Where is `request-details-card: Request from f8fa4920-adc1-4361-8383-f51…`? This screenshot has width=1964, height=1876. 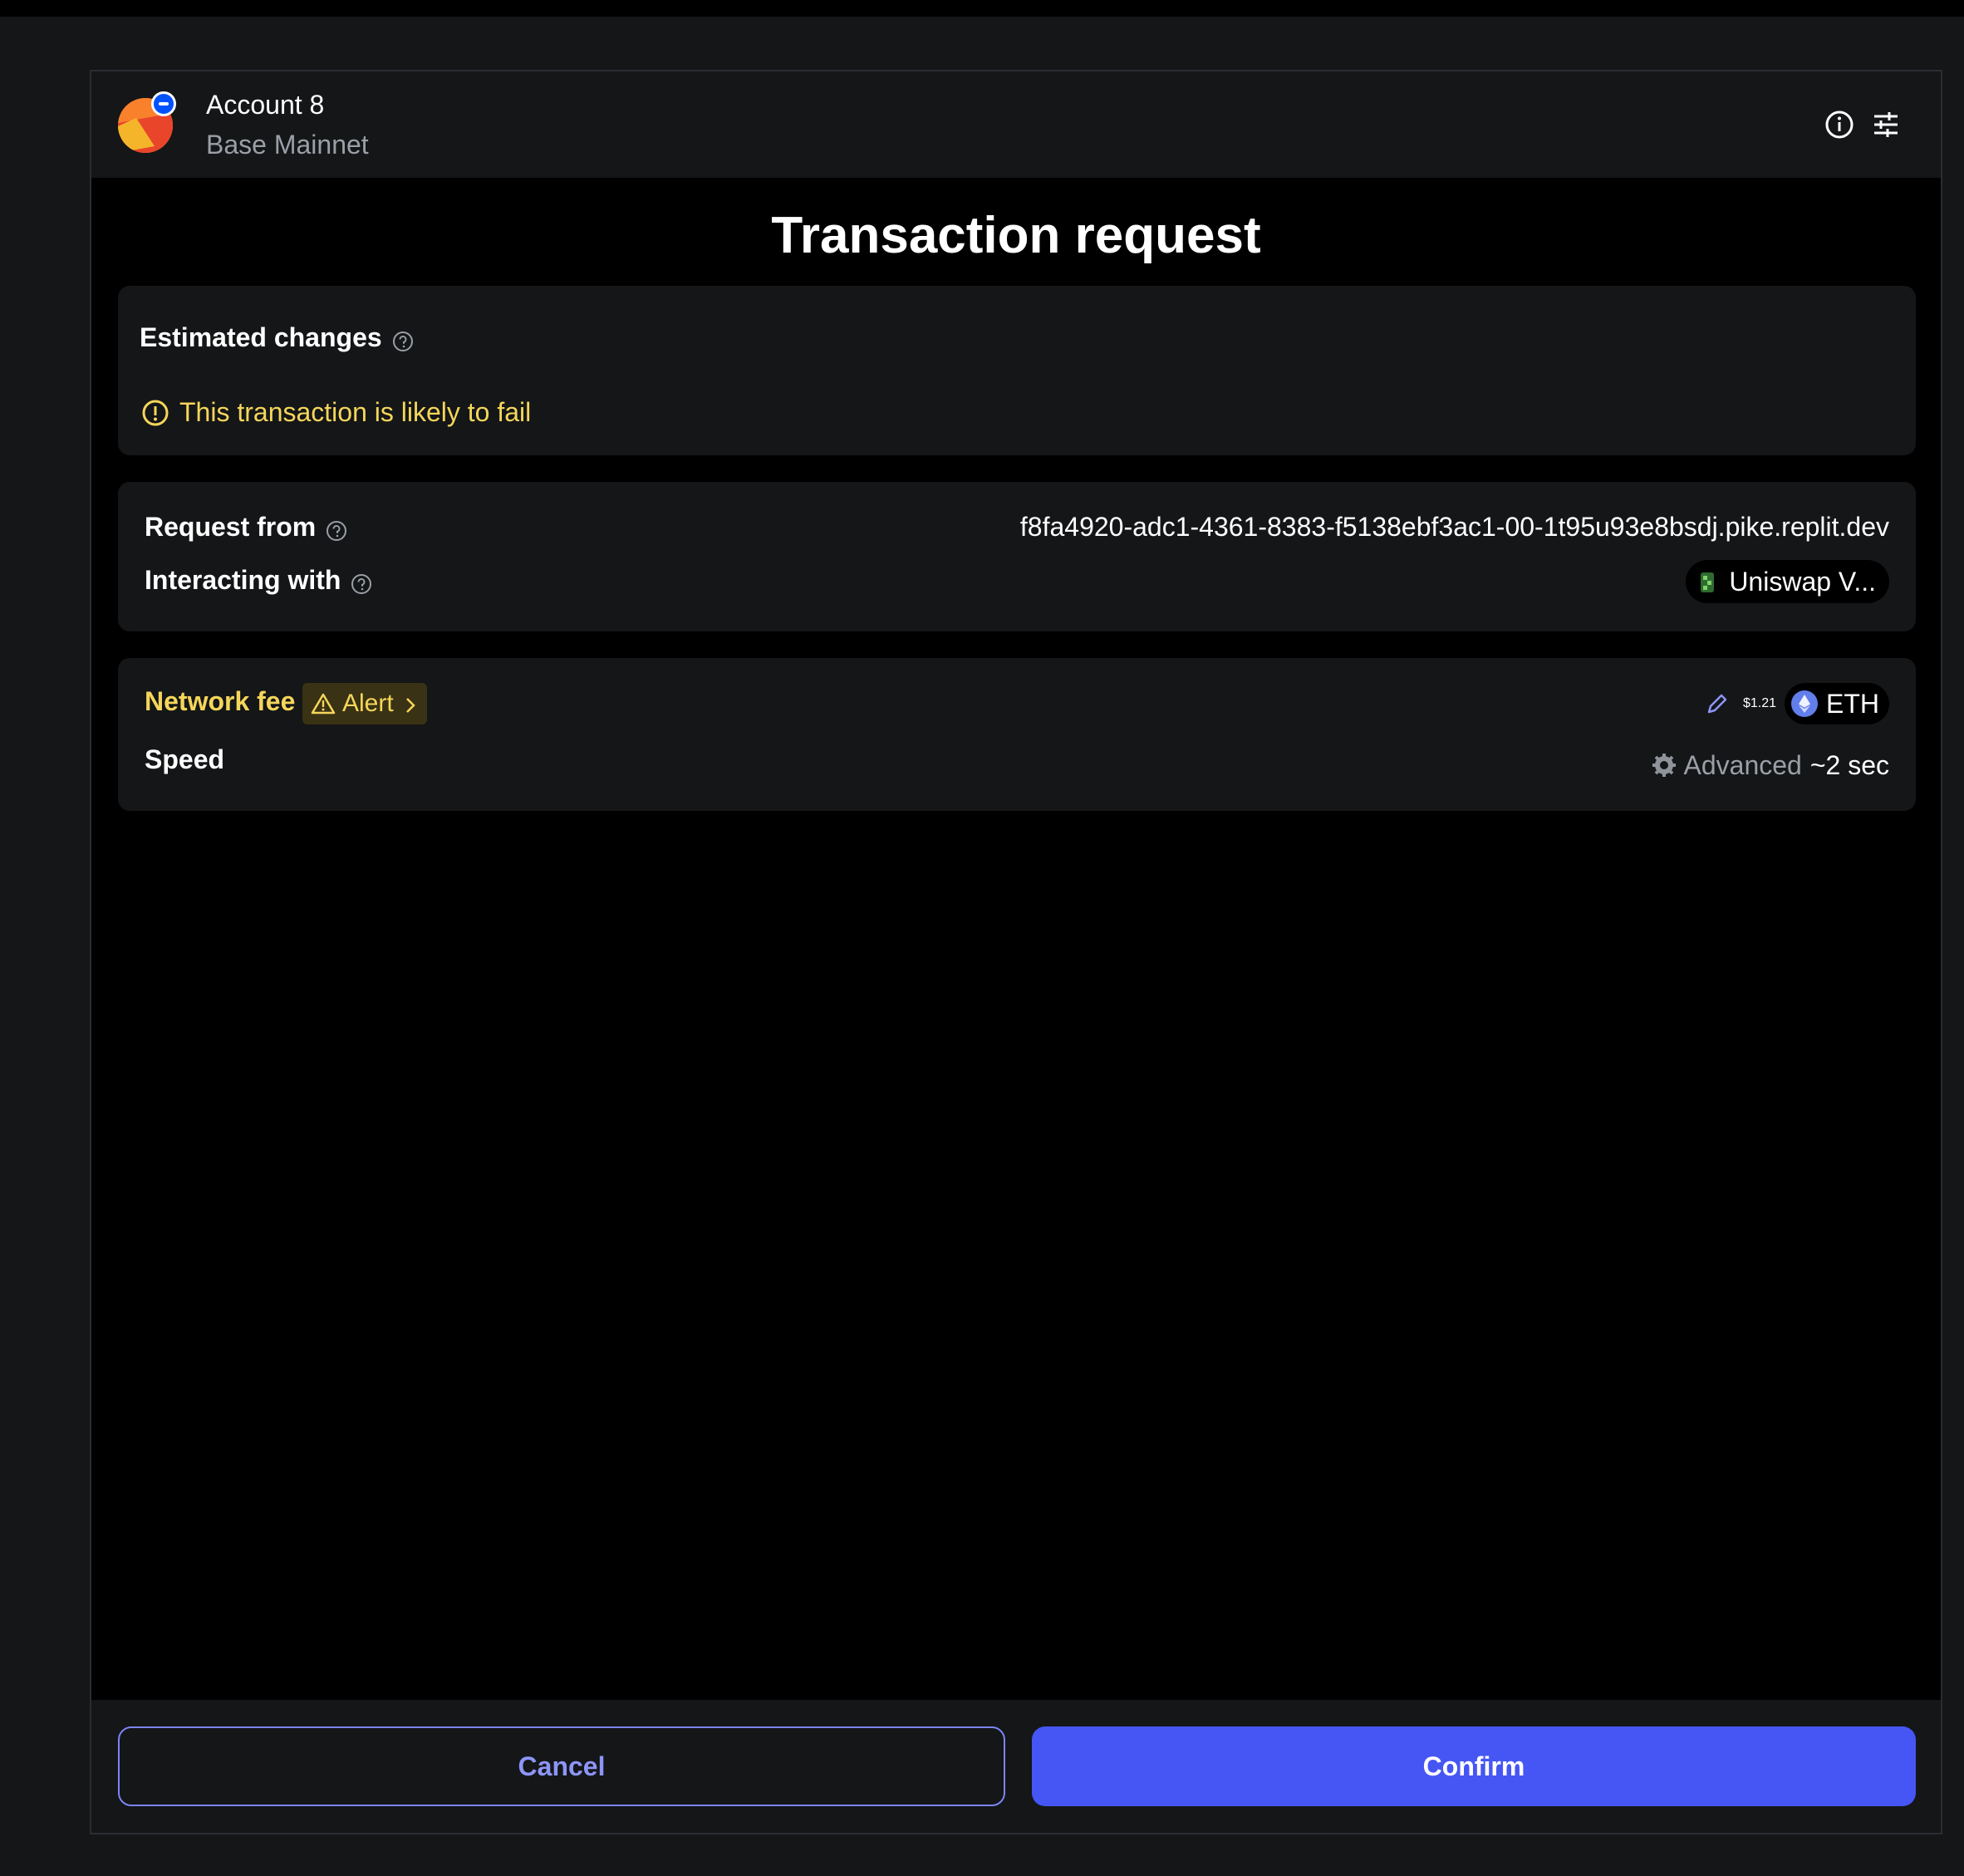 request-details-card: Request from f8fa4920-adc1-4361-8383-f51… is located at coordinates (1017, 556).